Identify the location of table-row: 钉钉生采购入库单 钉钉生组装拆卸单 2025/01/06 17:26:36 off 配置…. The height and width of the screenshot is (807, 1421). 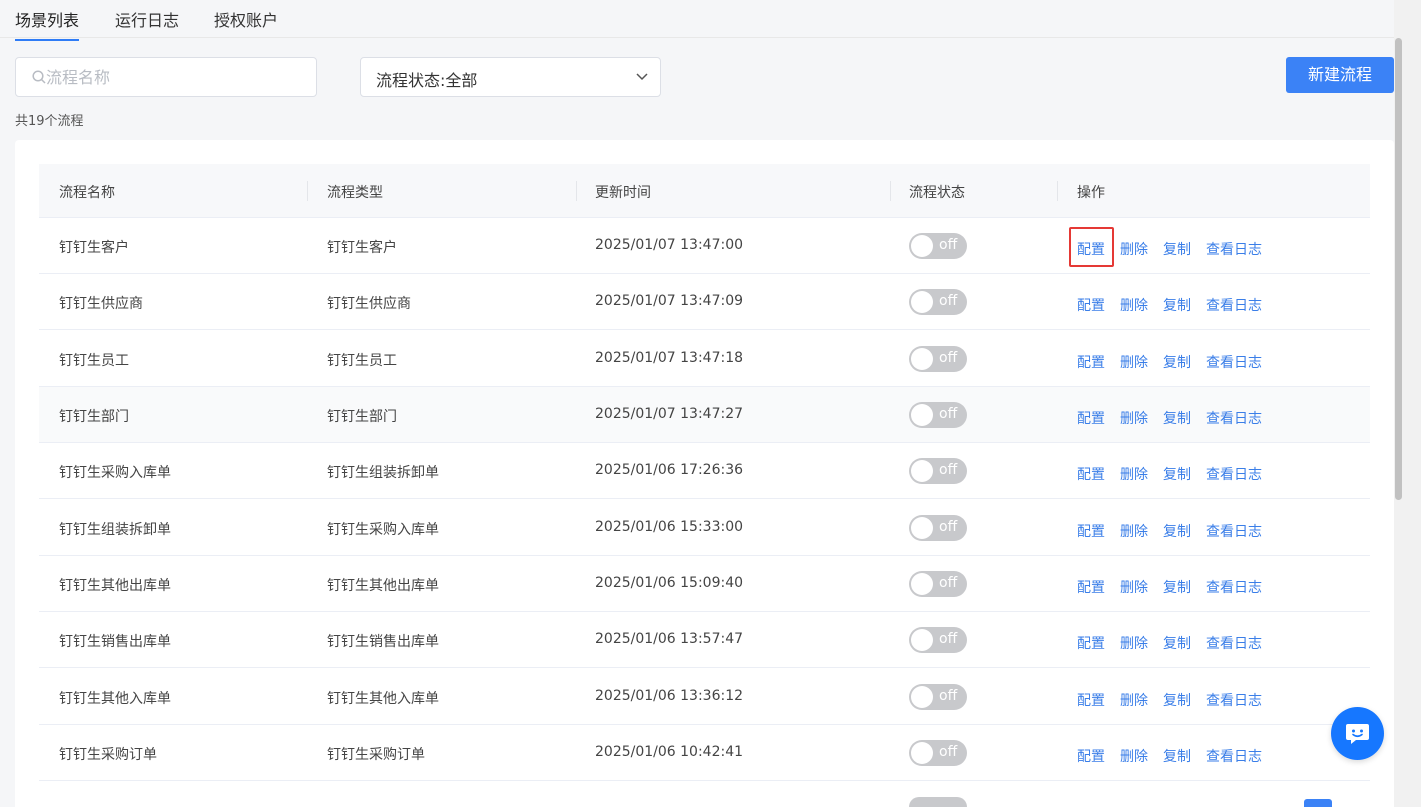
(704, 471).